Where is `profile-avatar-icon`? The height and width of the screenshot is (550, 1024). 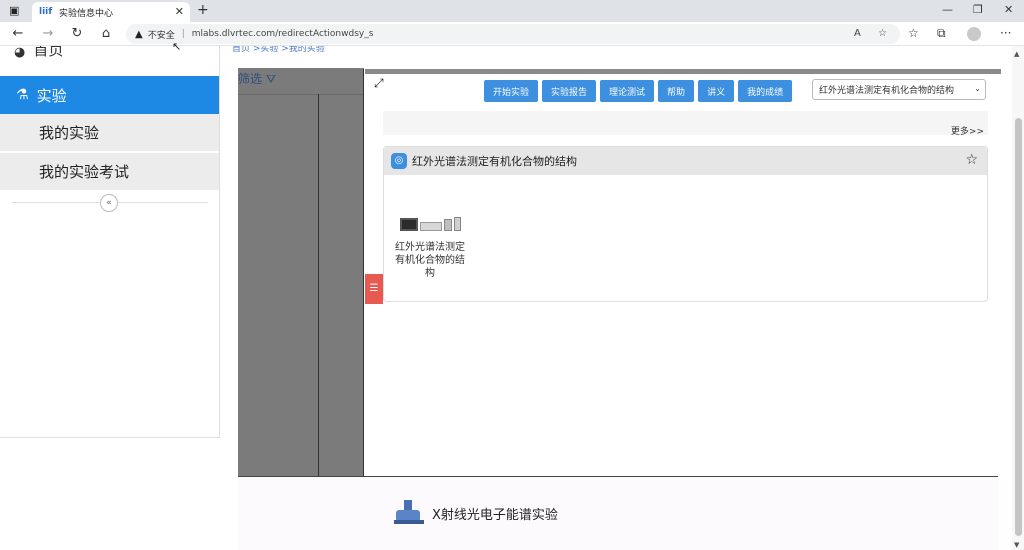
profile-avatar-icon is located at coordinates (974, 34).